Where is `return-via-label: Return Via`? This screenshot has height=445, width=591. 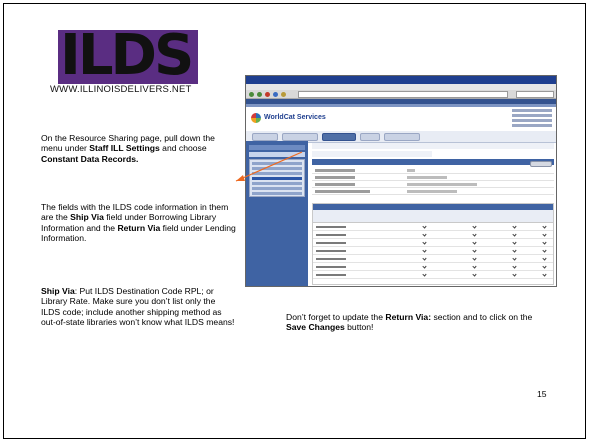
return-via-label: Return Via is located at coordinates (139, 227).